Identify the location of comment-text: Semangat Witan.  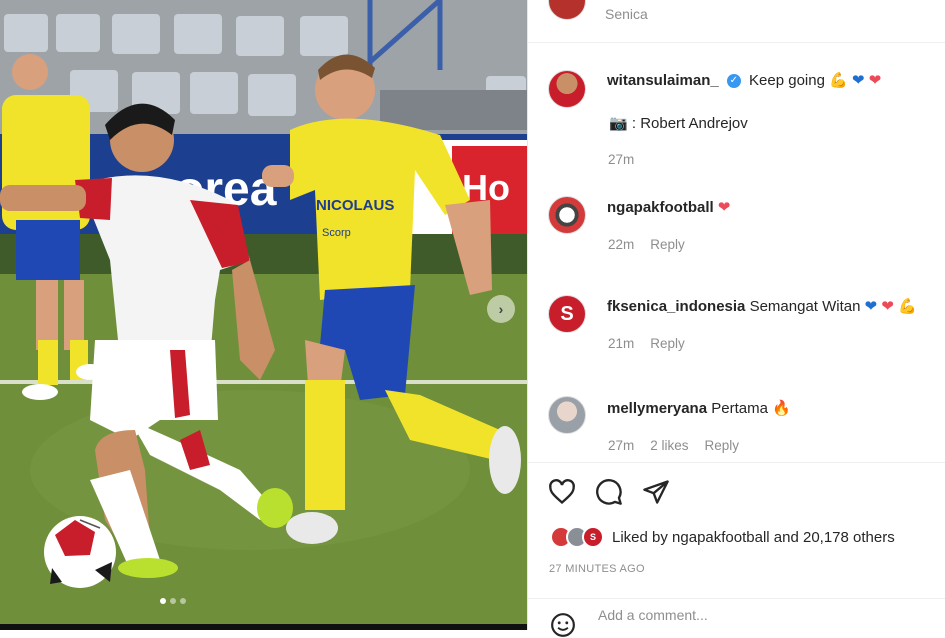
(805, 306).